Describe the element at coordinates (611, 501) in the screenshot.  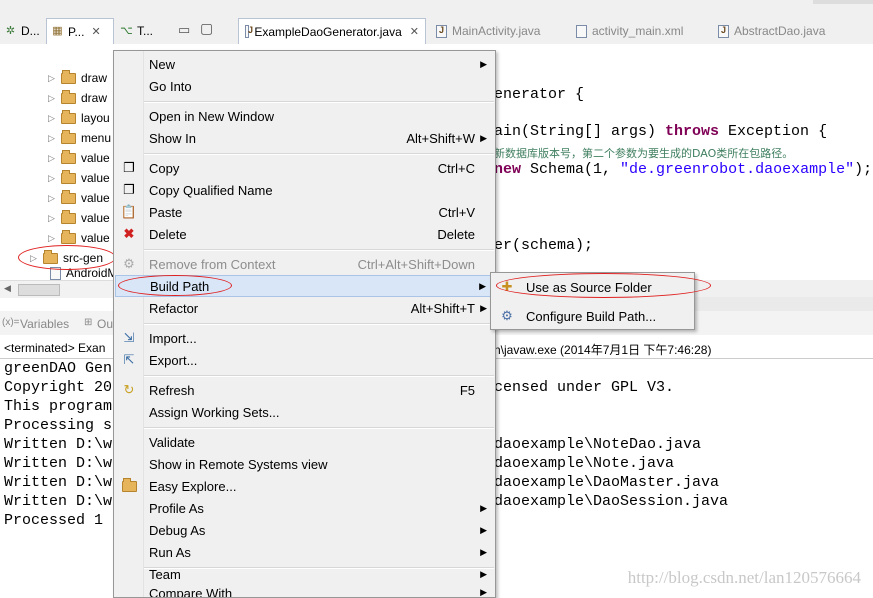
I see `console-line: daoexample\DaoSession.java` at that location.